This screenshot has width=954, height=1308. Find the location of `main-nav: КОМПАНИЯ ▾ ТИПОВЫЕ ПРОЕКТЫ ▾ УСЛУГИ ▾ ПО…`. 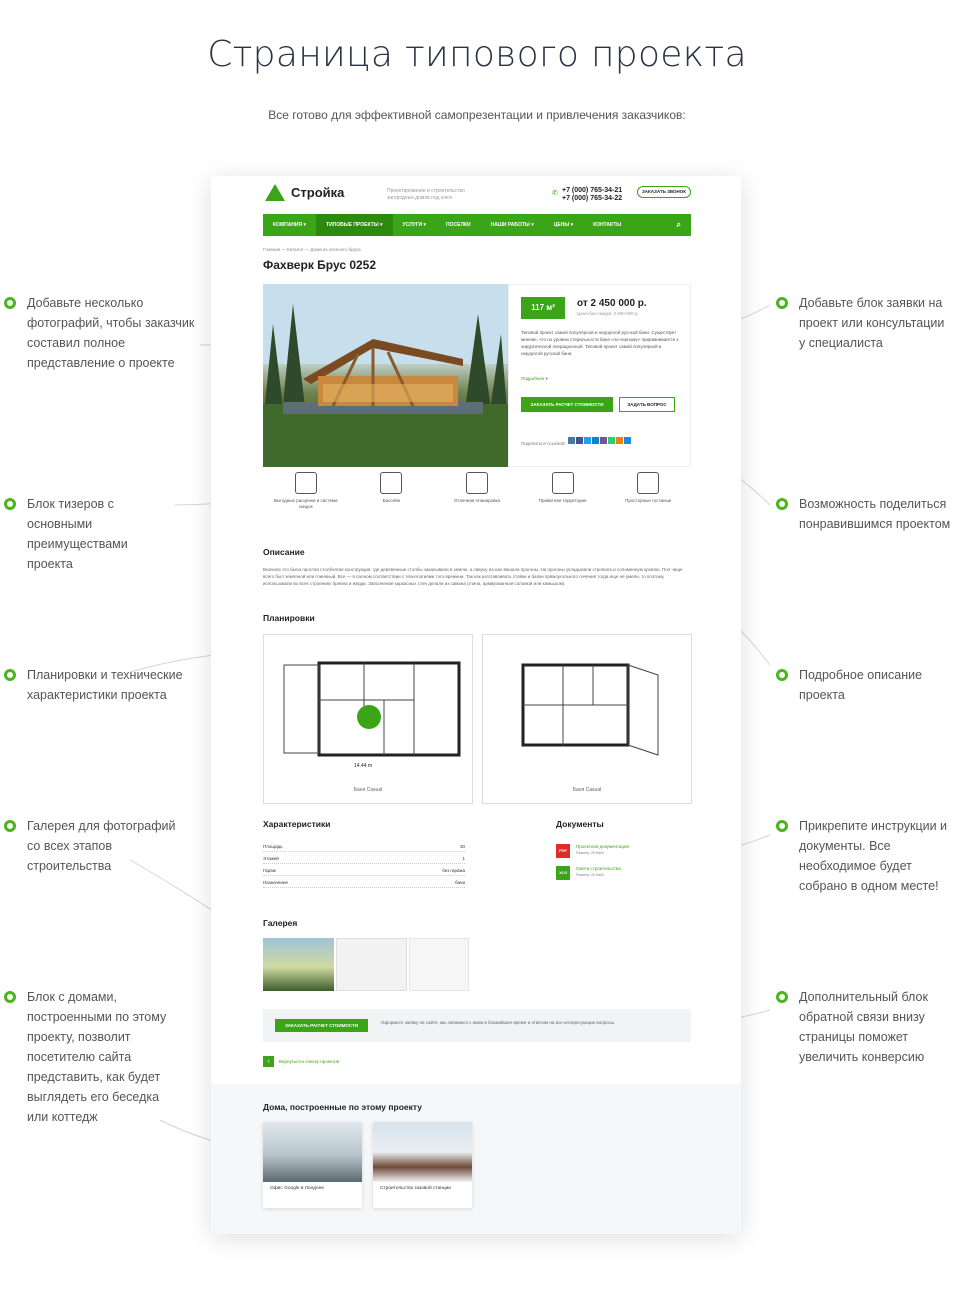

main-nav: КОМПАНИЯ ▾ ТИПОВЫЕ ПРОЕКТЫ ▾ УСЛУГИ ▾ ПО… is located at coordinates (477, 225).